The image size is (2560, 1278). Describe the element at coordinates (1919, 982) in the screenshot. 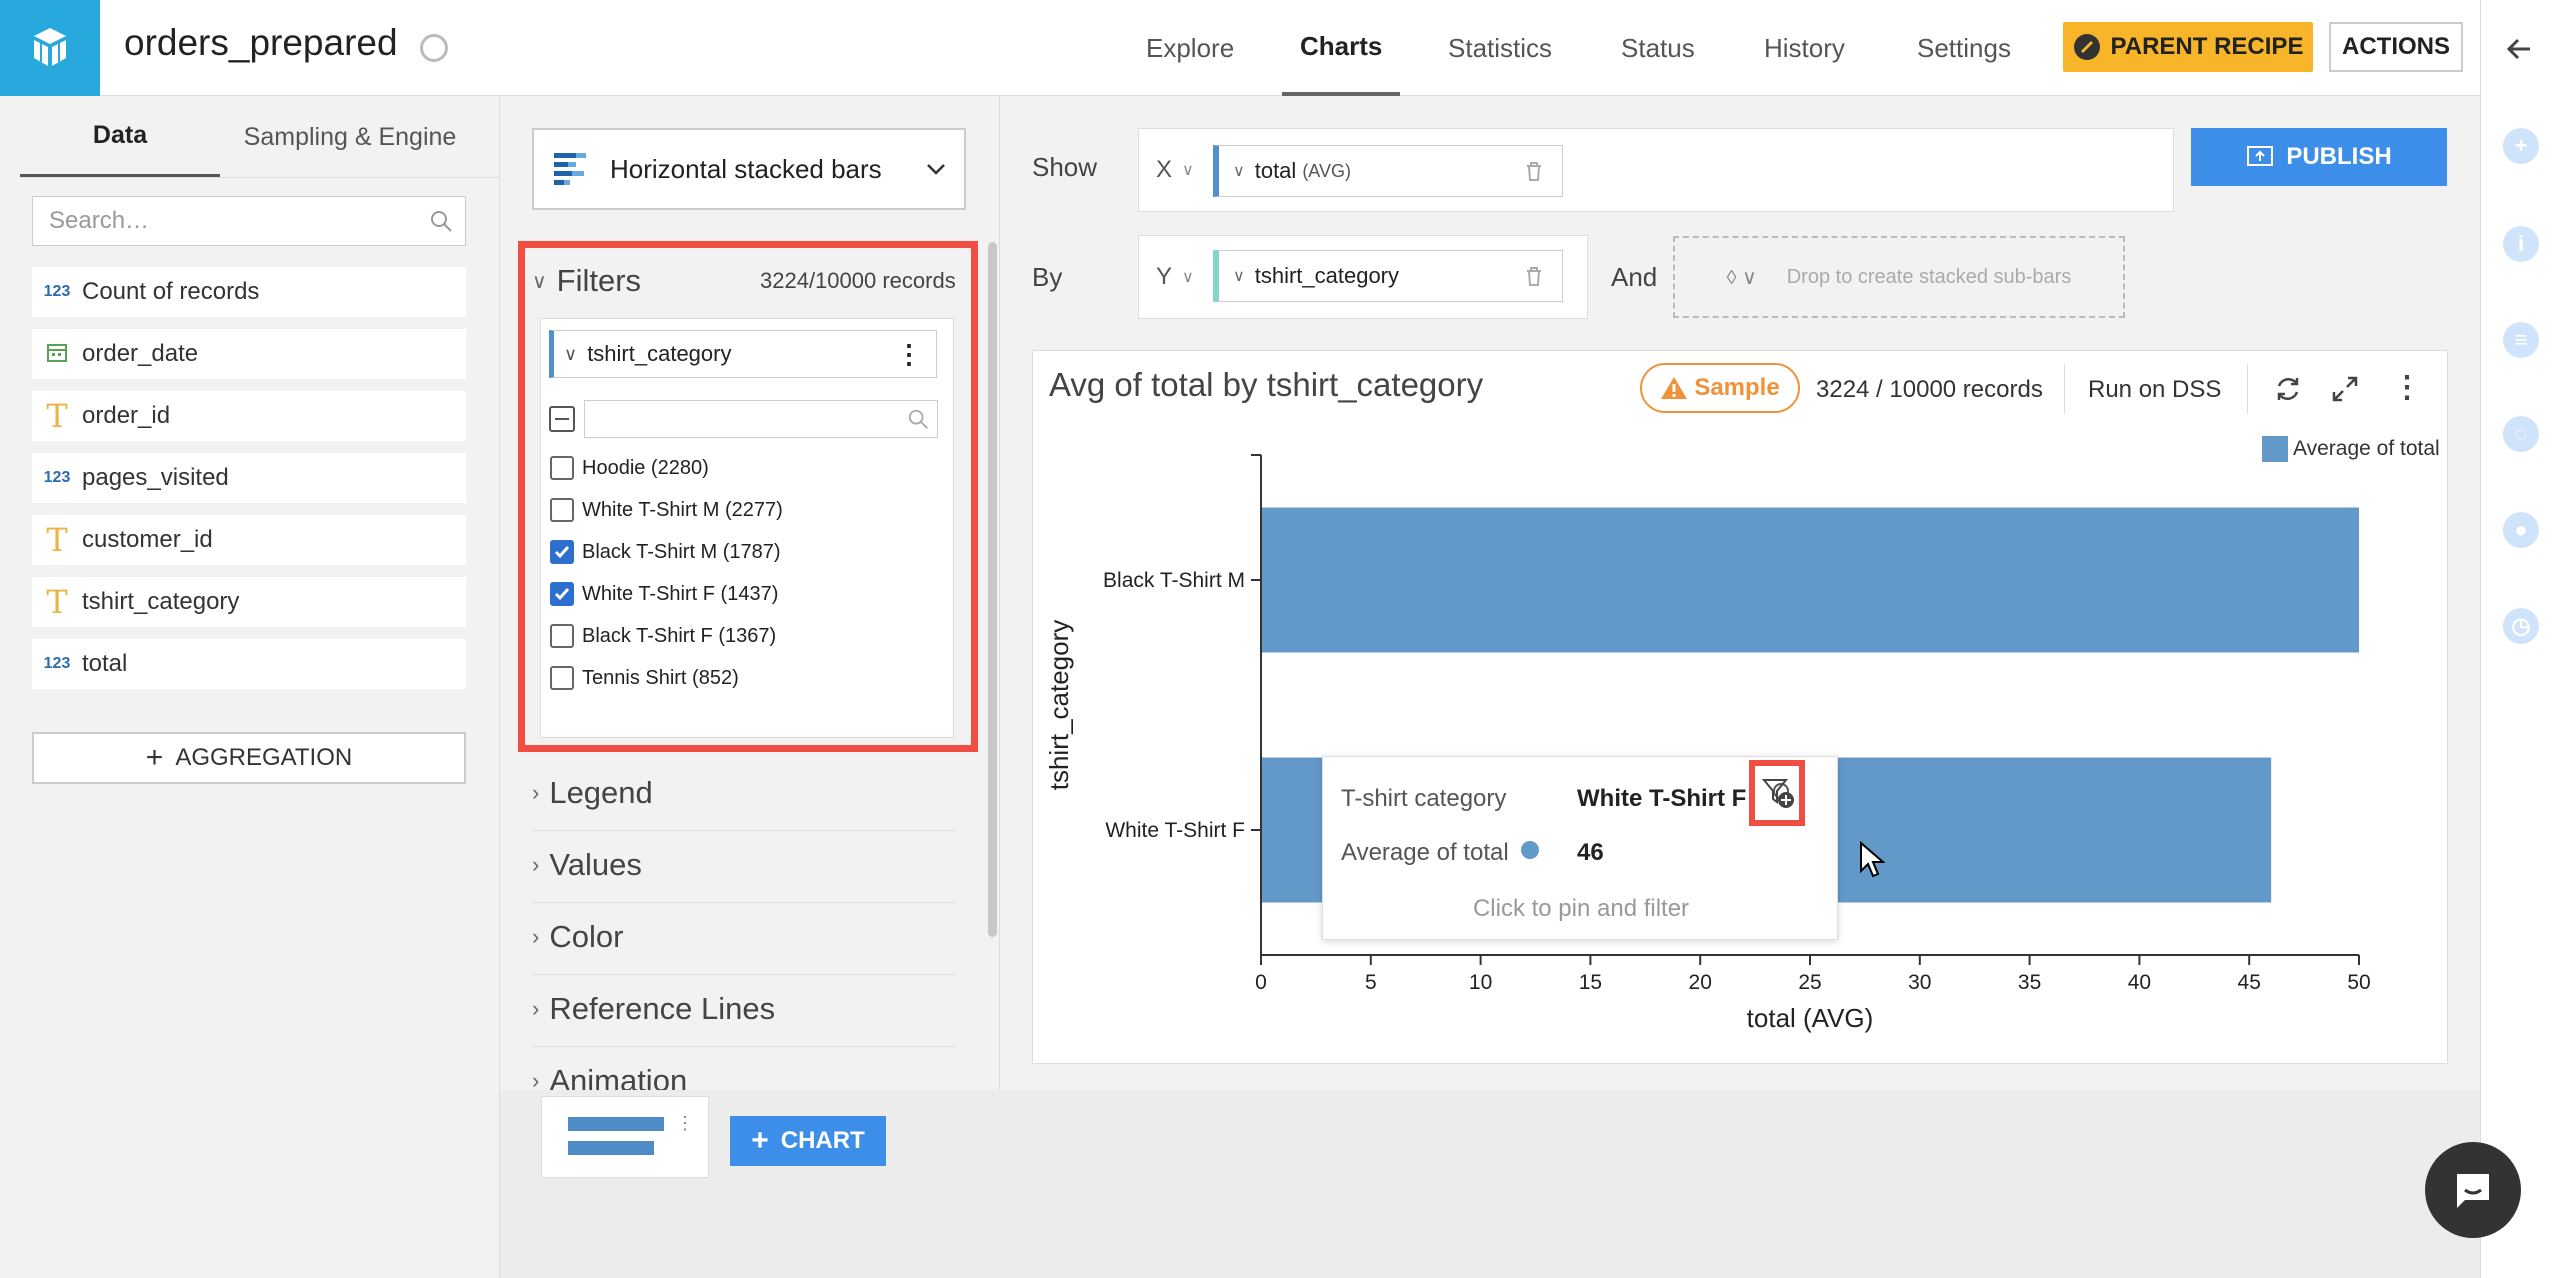

I see `x-tick-label: 30` at that location.